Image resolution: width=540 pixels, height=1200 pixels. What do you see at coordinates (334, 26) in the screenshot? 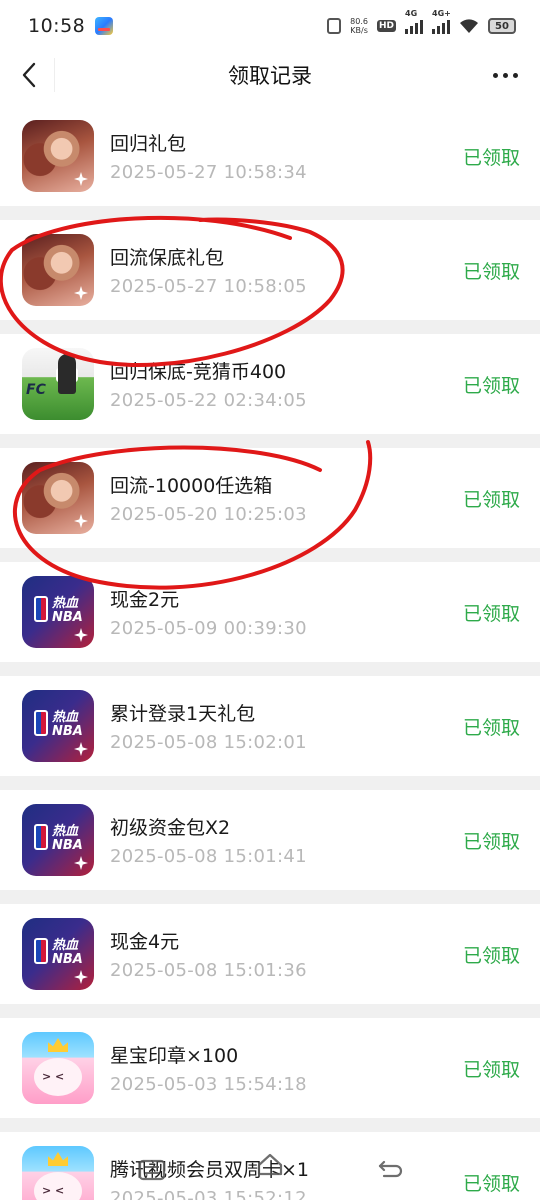
I see `vibrate-icon` at bounding box center [334, 26].